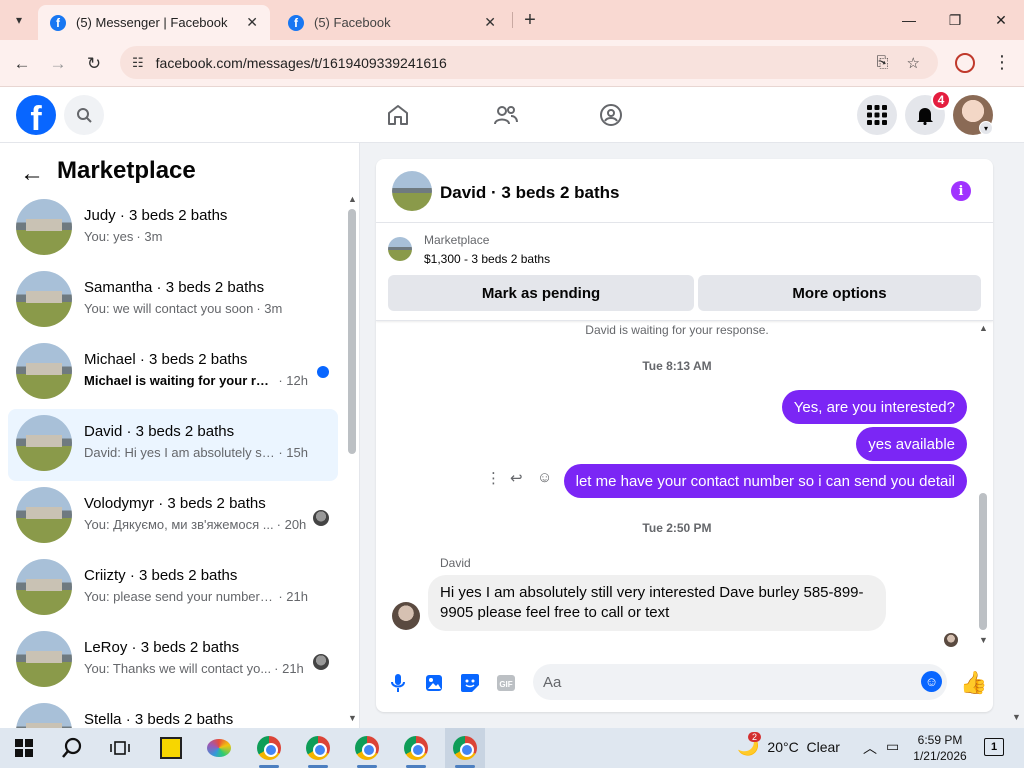  What do you see at coordinates (544, 477) in the screenshot?
I see `react-emoji-icon: ☺` at bounding box center [544, 477].